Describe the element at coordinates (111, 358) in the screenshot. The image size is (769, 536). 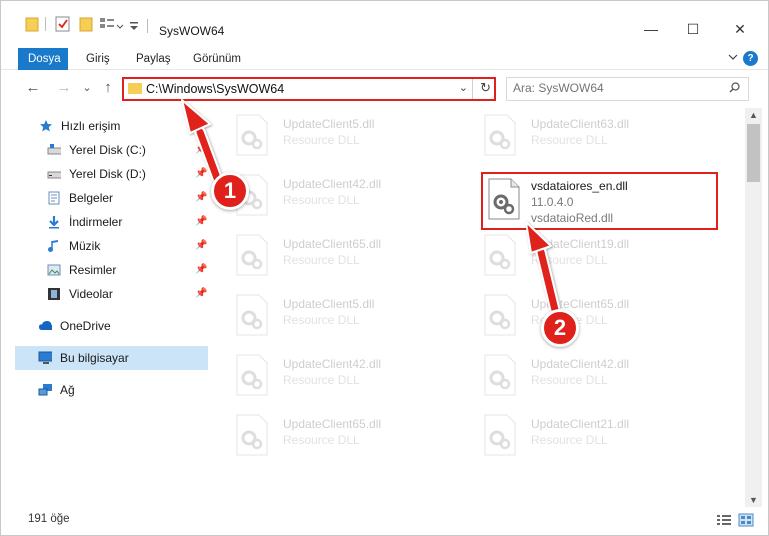
I see `sidebar-item-this-pc: Bu bilgisayar` at that location.